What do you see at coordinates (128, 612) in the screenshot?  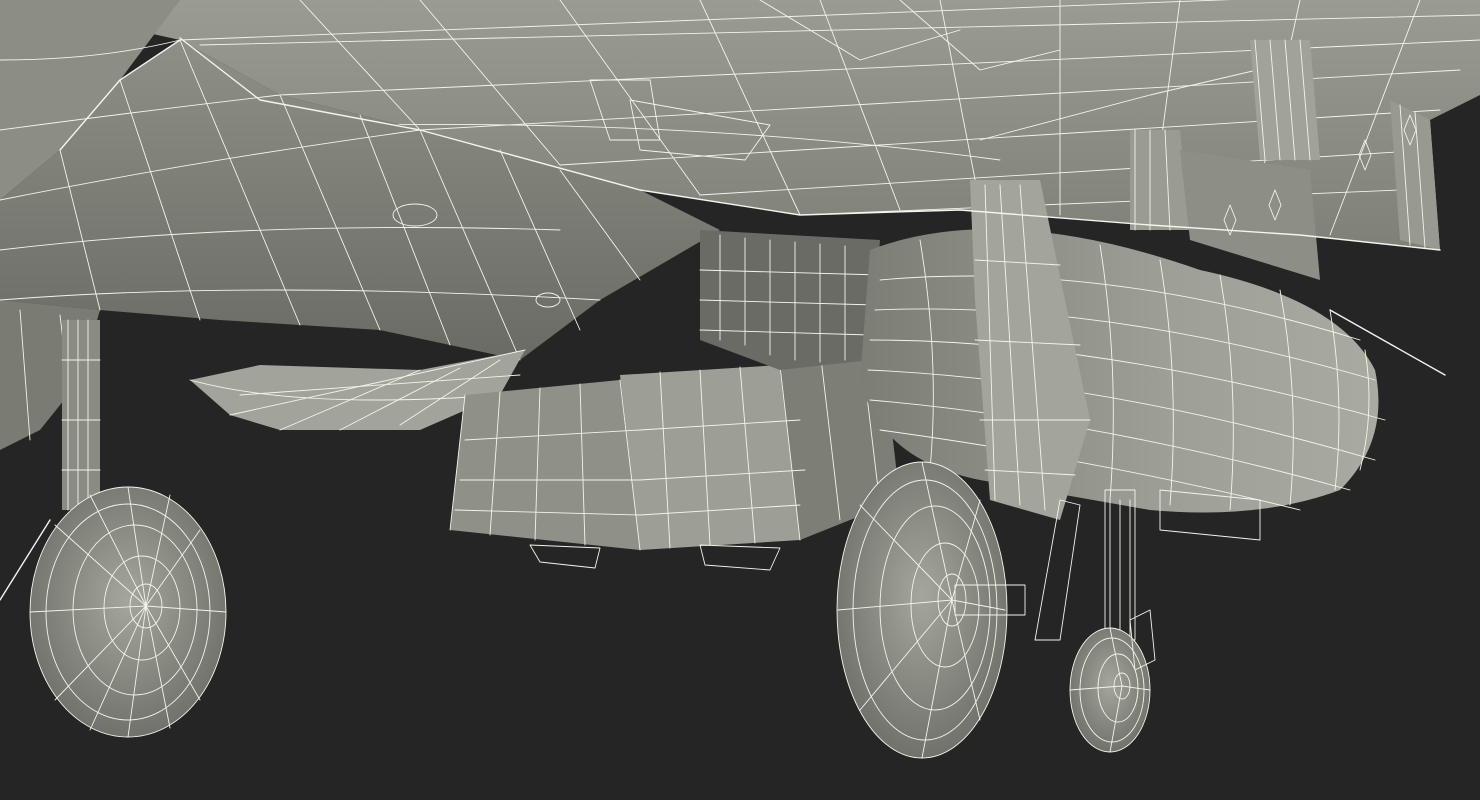 I see `left-wheel` at bounding box center [128, 612].